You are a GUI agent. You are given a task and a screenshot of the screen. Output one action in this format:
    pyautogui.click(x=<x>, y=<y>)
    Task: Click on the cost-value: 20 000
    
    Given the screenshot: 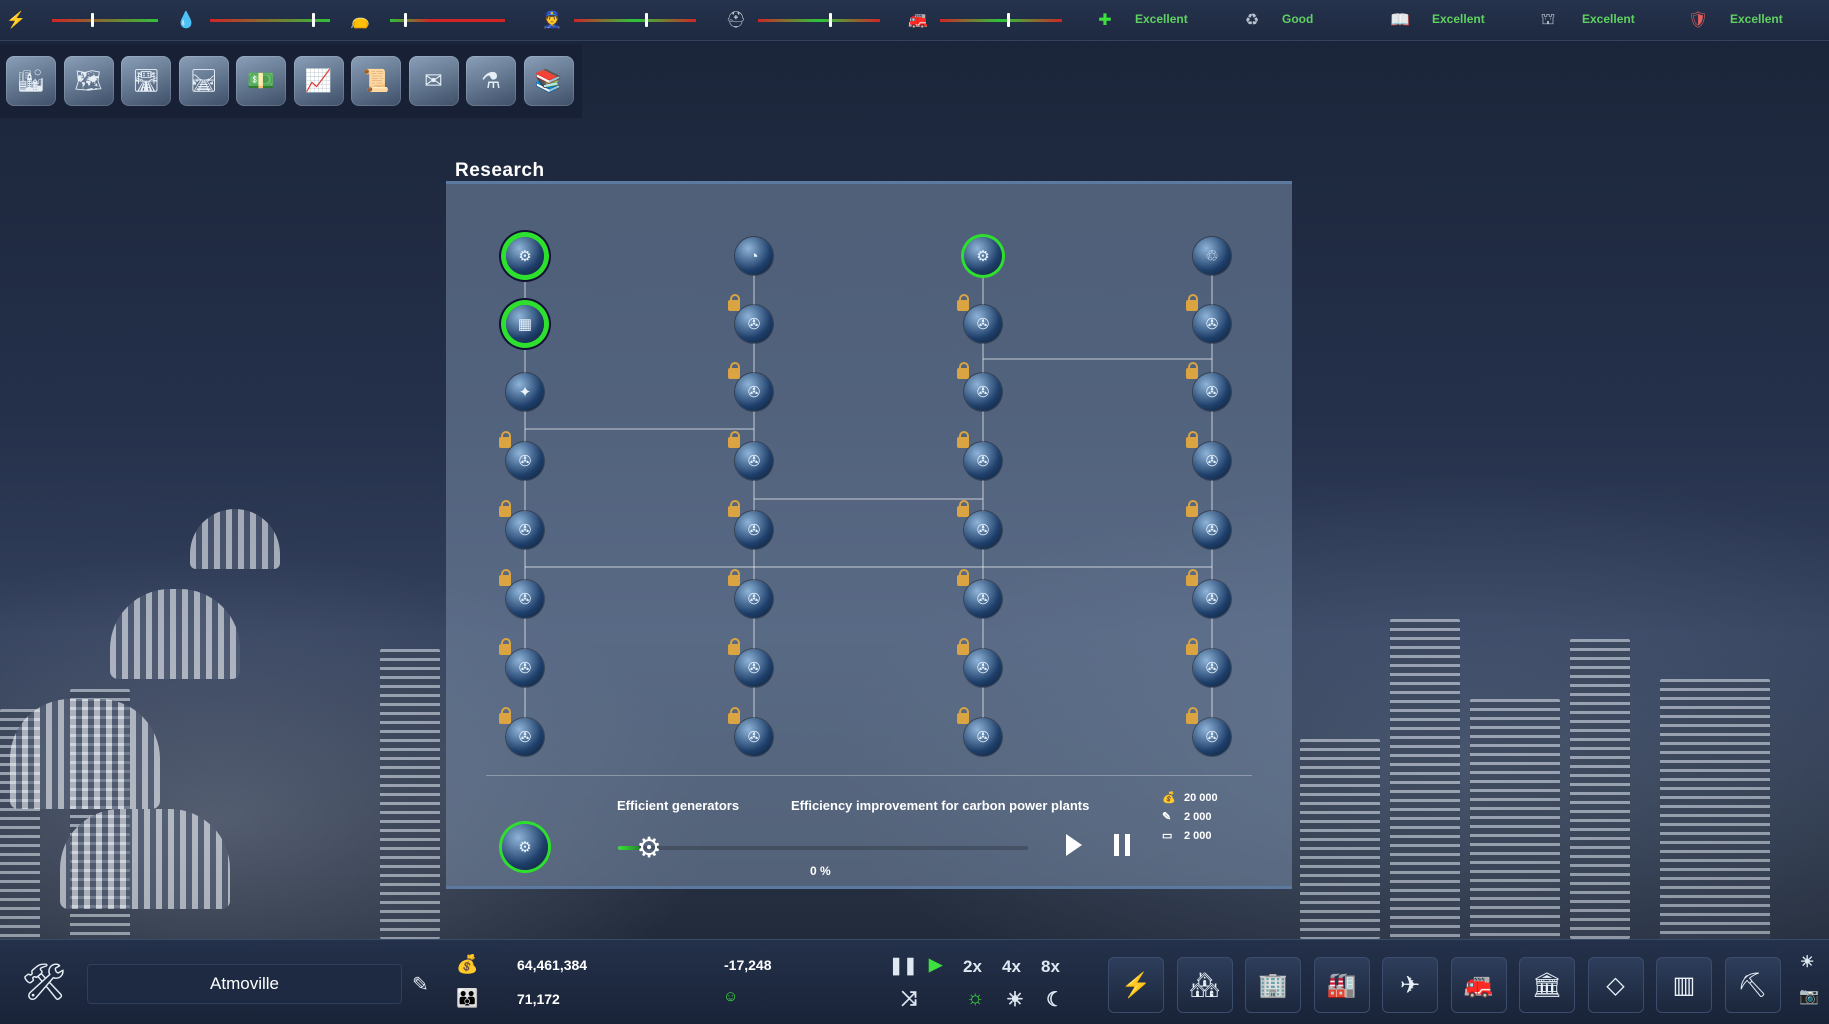 What is the action you would take?
    pyautogui.click(x=1201, y=798)
    